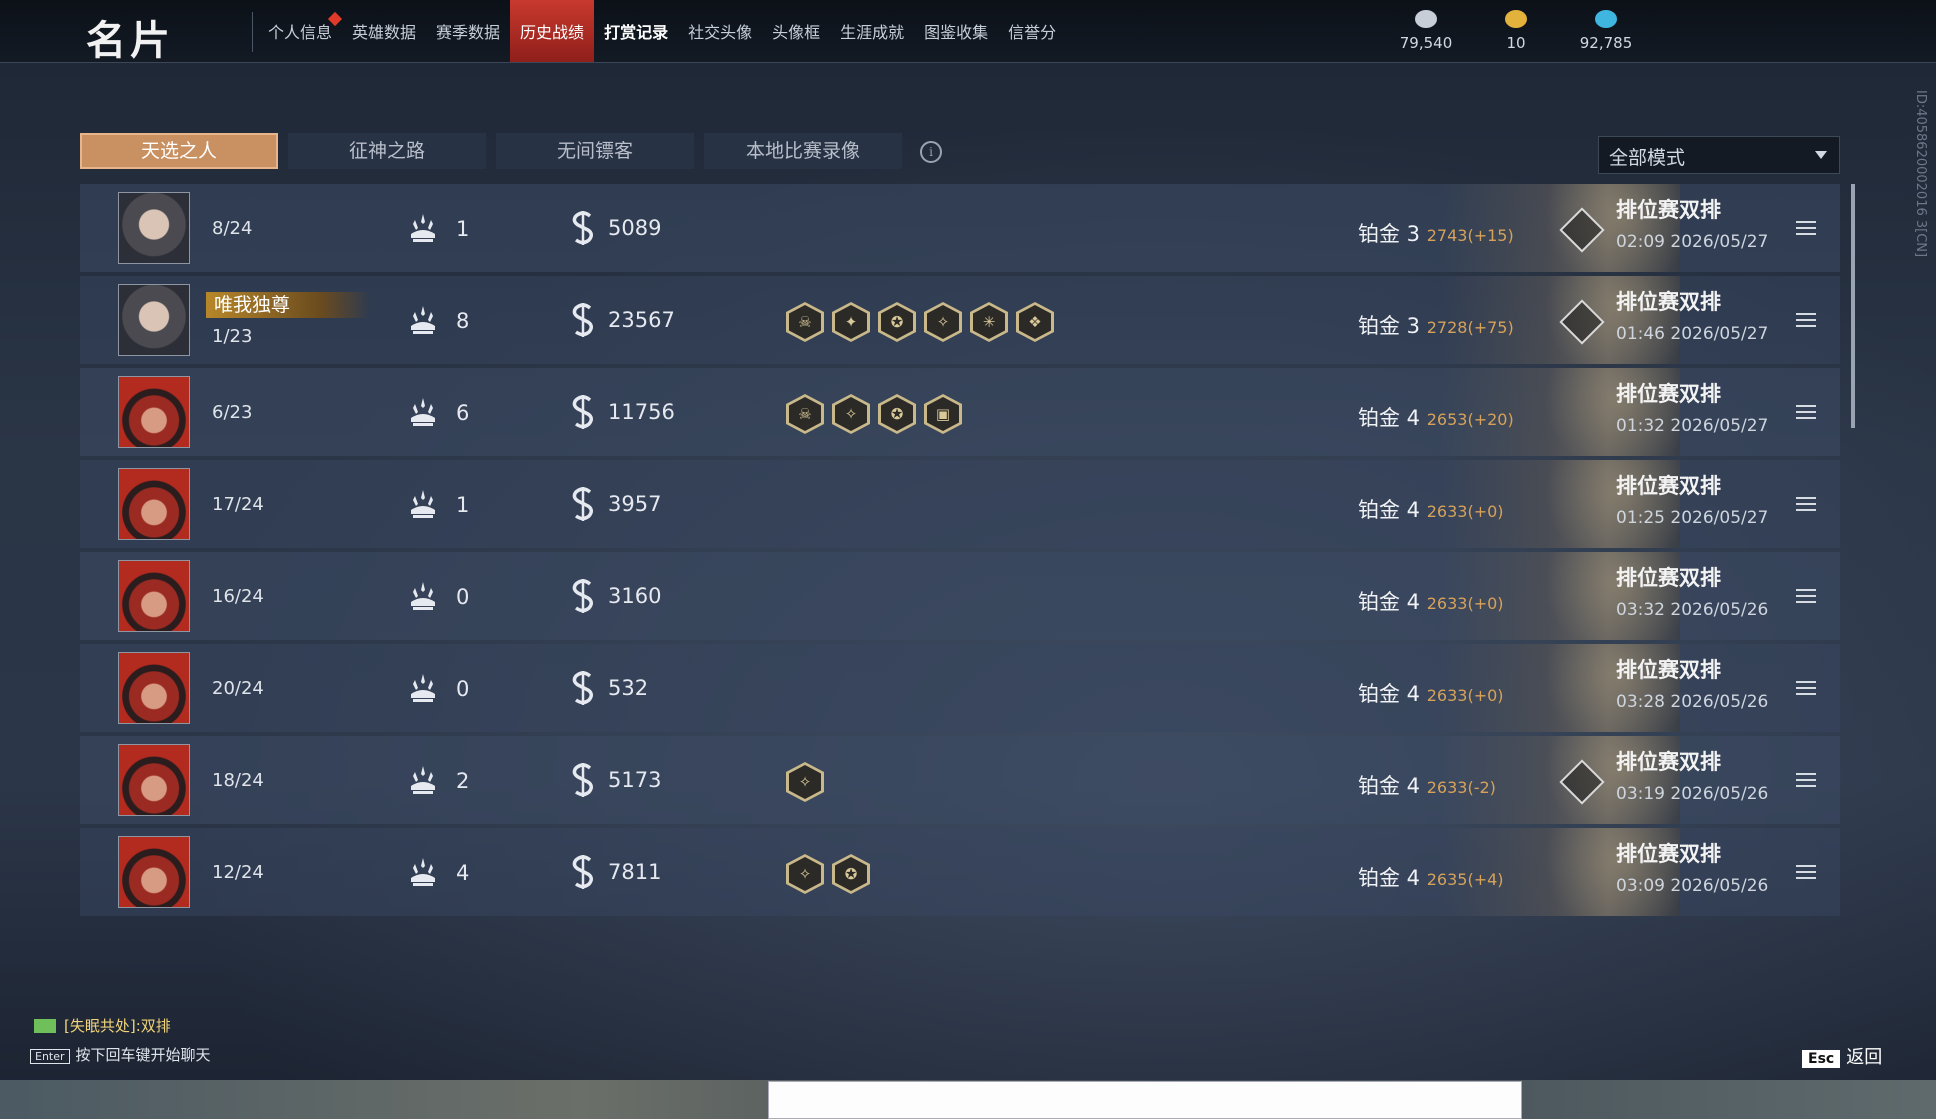  I want to click on achievement-badges: ✧, so click(805, 782).